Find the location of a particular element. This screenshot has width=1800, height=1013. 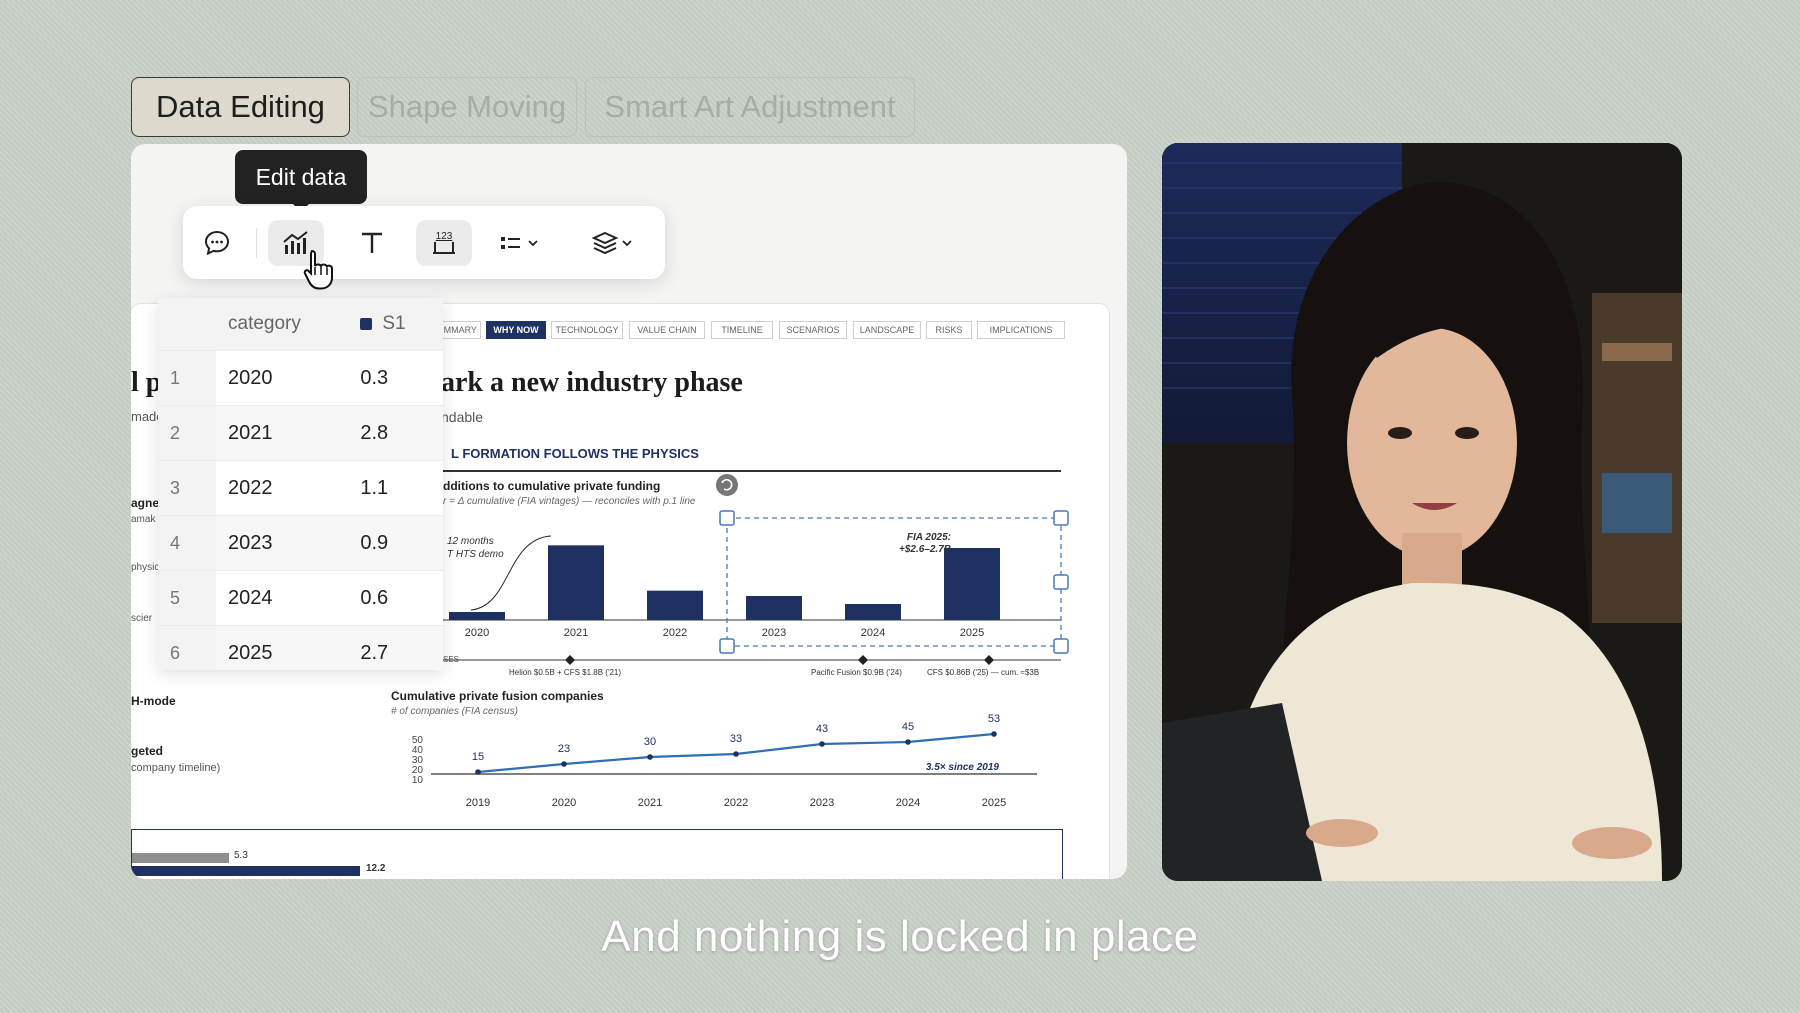

value-cell: 0.6 is located at coordinates (395, 598).